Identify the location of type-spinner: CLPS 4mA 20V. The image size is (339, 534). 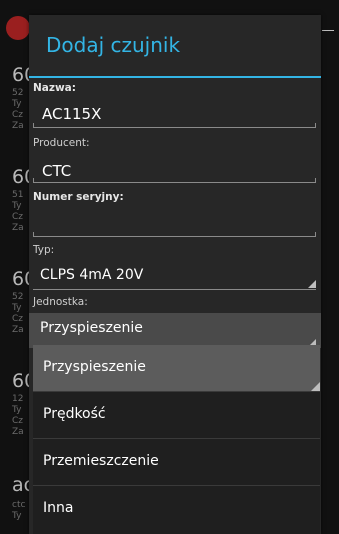
(91, 275).